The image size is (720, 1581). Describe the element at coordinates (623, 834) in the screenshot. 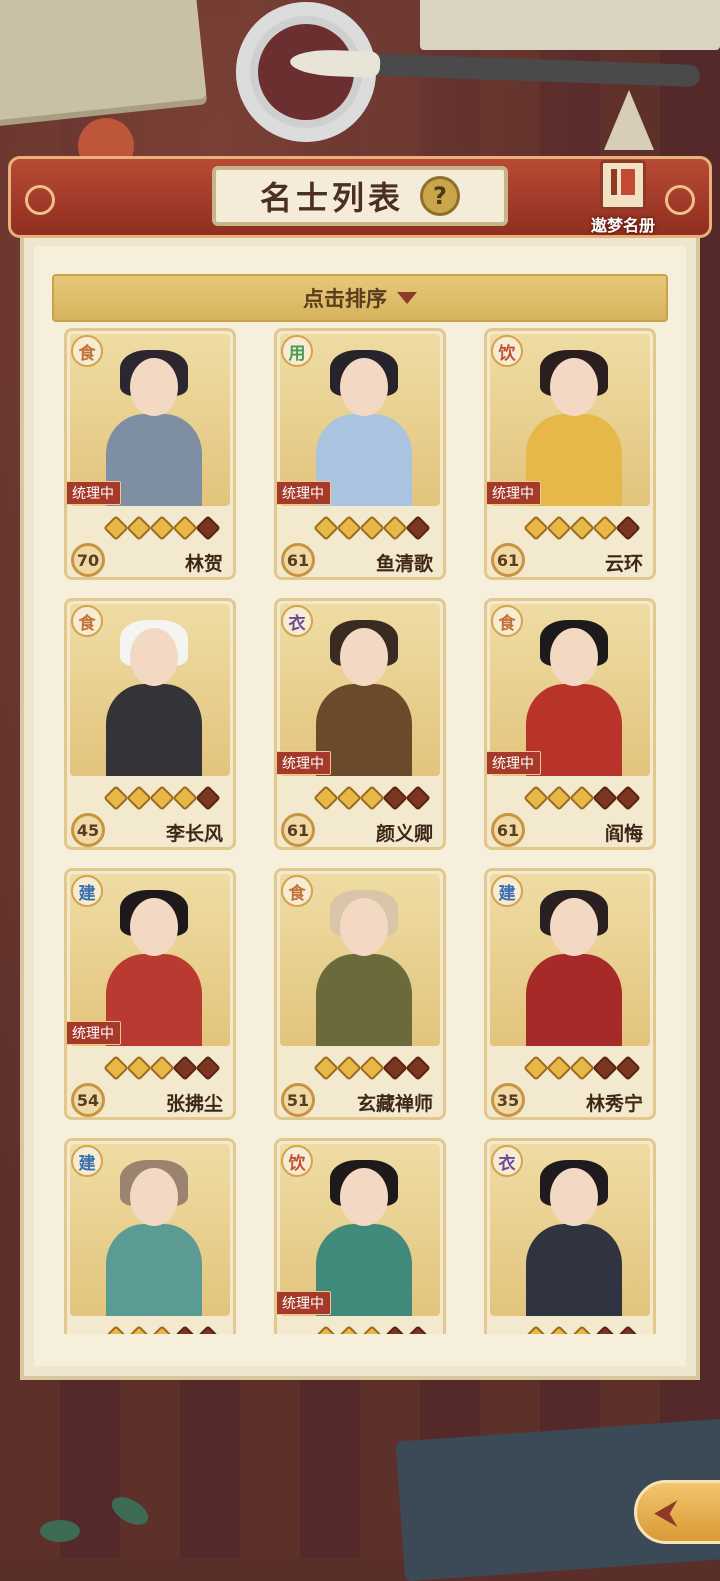

I see `celebrity-name: 阎悔` at that location.